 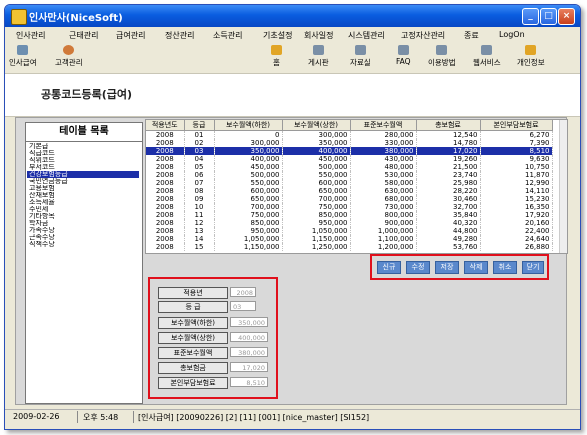 What do you see at coordinates (83, 230) in the screenshot?
I see `list-item: 가족수당` at bounding box center [83, 230].